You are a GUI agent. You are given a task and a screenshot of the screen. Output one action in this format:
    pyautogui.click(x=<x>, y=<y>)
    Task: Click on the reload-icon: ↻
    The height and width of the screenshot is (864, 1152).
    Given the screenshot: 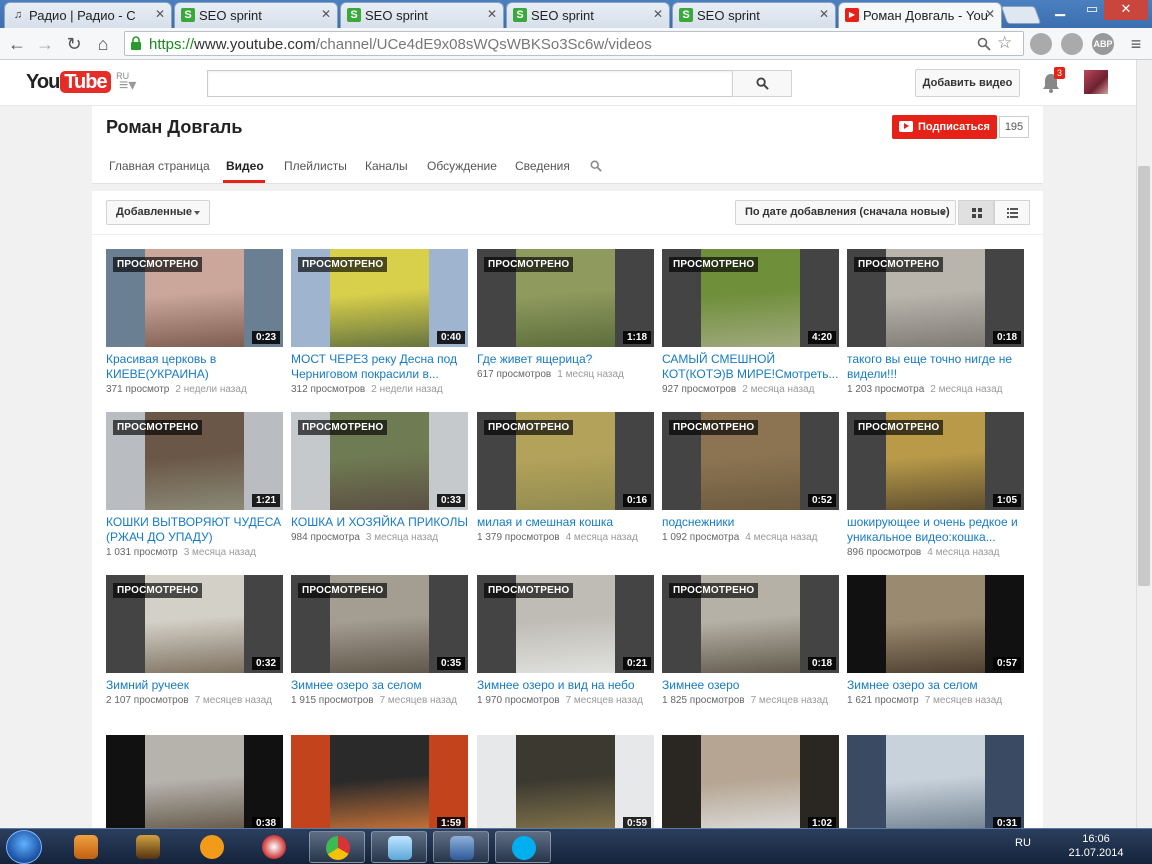 What is the action you would take?
    pyautogui.click(x=74, y=44)
    